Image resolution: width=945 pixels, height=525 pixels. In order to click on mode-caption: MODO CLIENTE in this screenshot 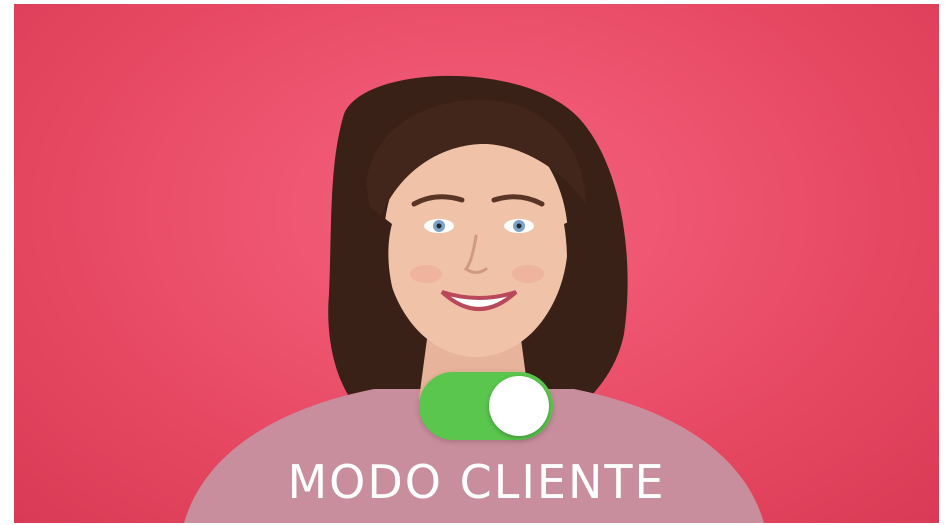, I will do `click(476, 482)`.